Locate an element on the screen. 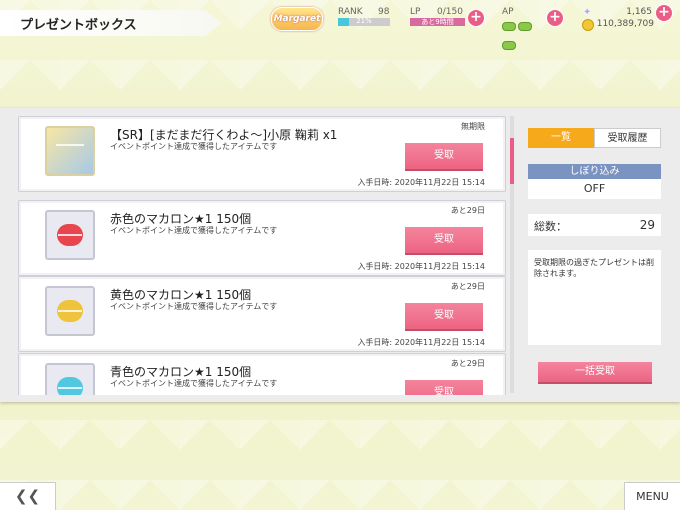 The height and width of the screenshot is (510, 680). lp-label: LP is located at coordinates (415, 12).